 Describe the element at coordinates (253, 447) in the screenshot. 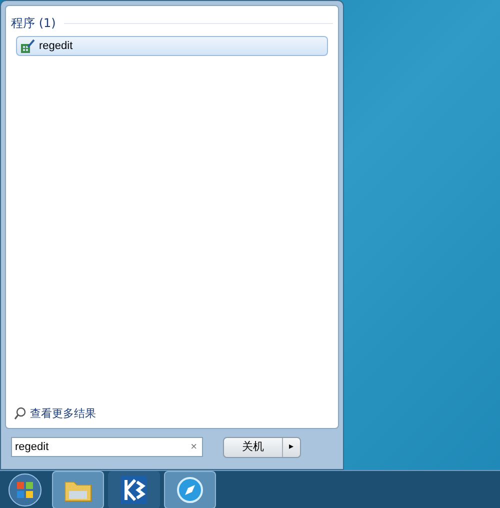

I see `shutdown-button: 关机` at that location.